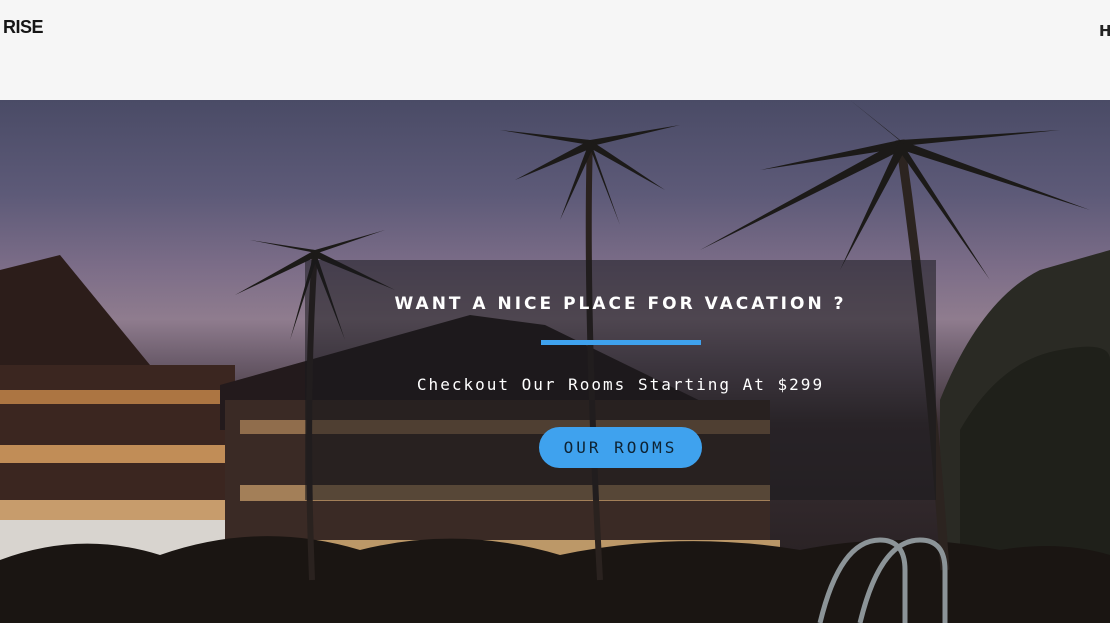 Image resolution: width=1110 pixels, height=623 pixels. I want to click on nav-link-home: H, so click(1104, 31).